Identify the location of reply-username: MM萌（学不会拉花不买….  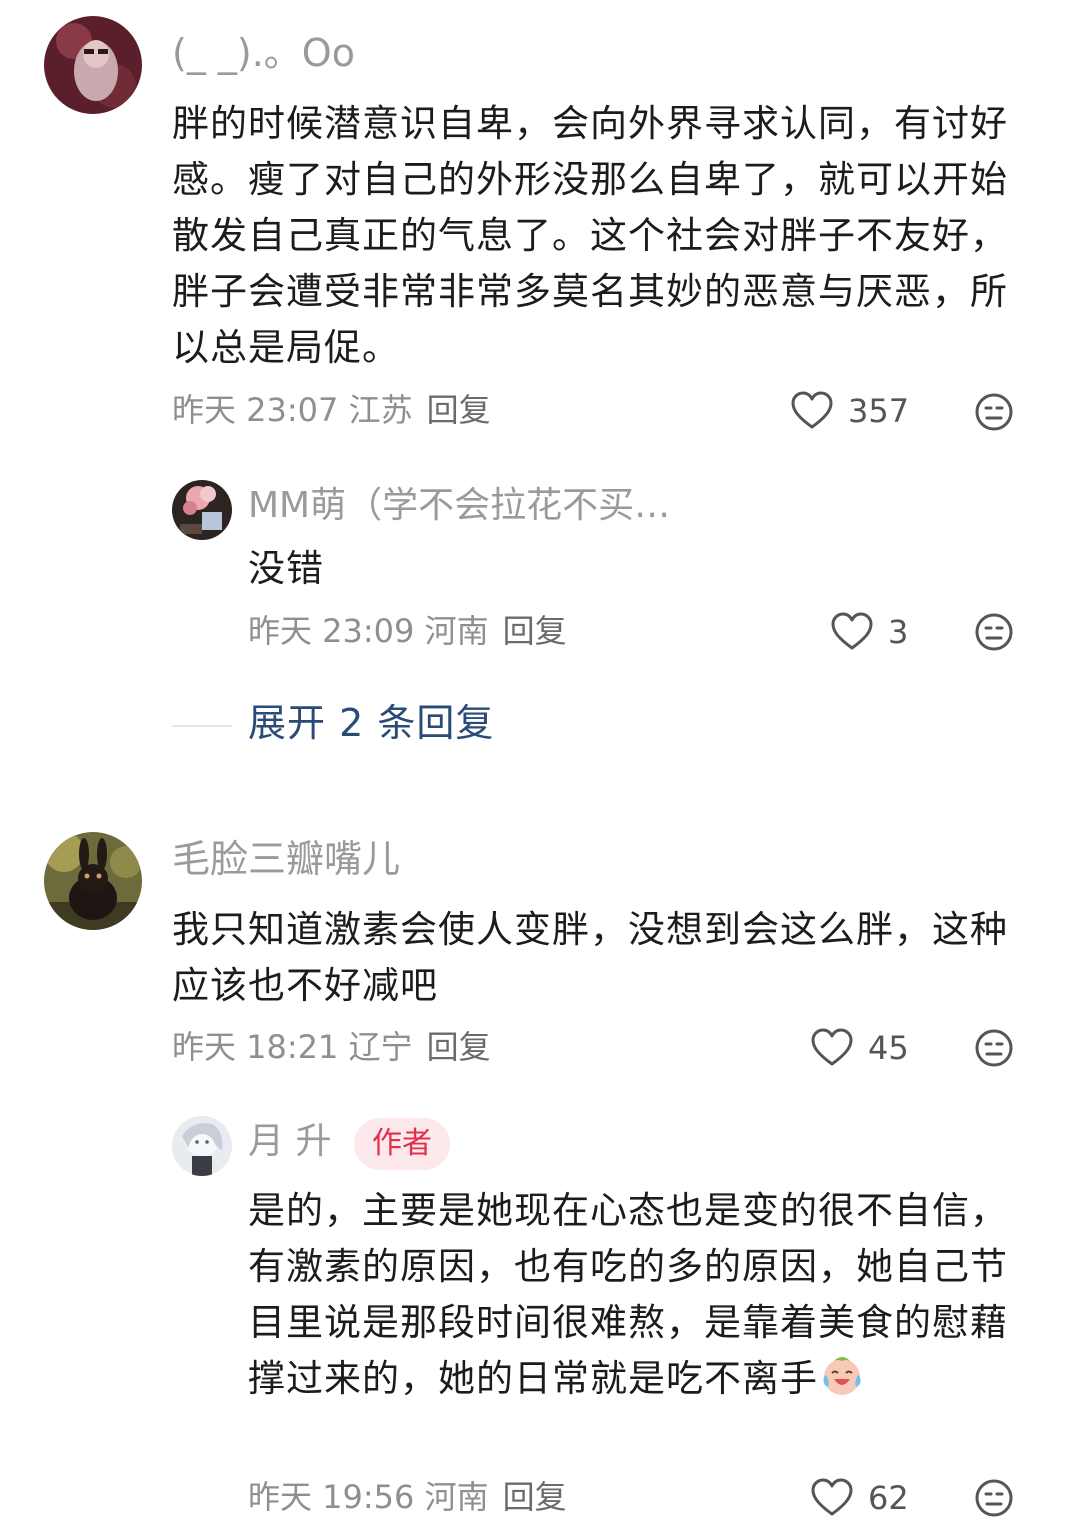
(459, 506).